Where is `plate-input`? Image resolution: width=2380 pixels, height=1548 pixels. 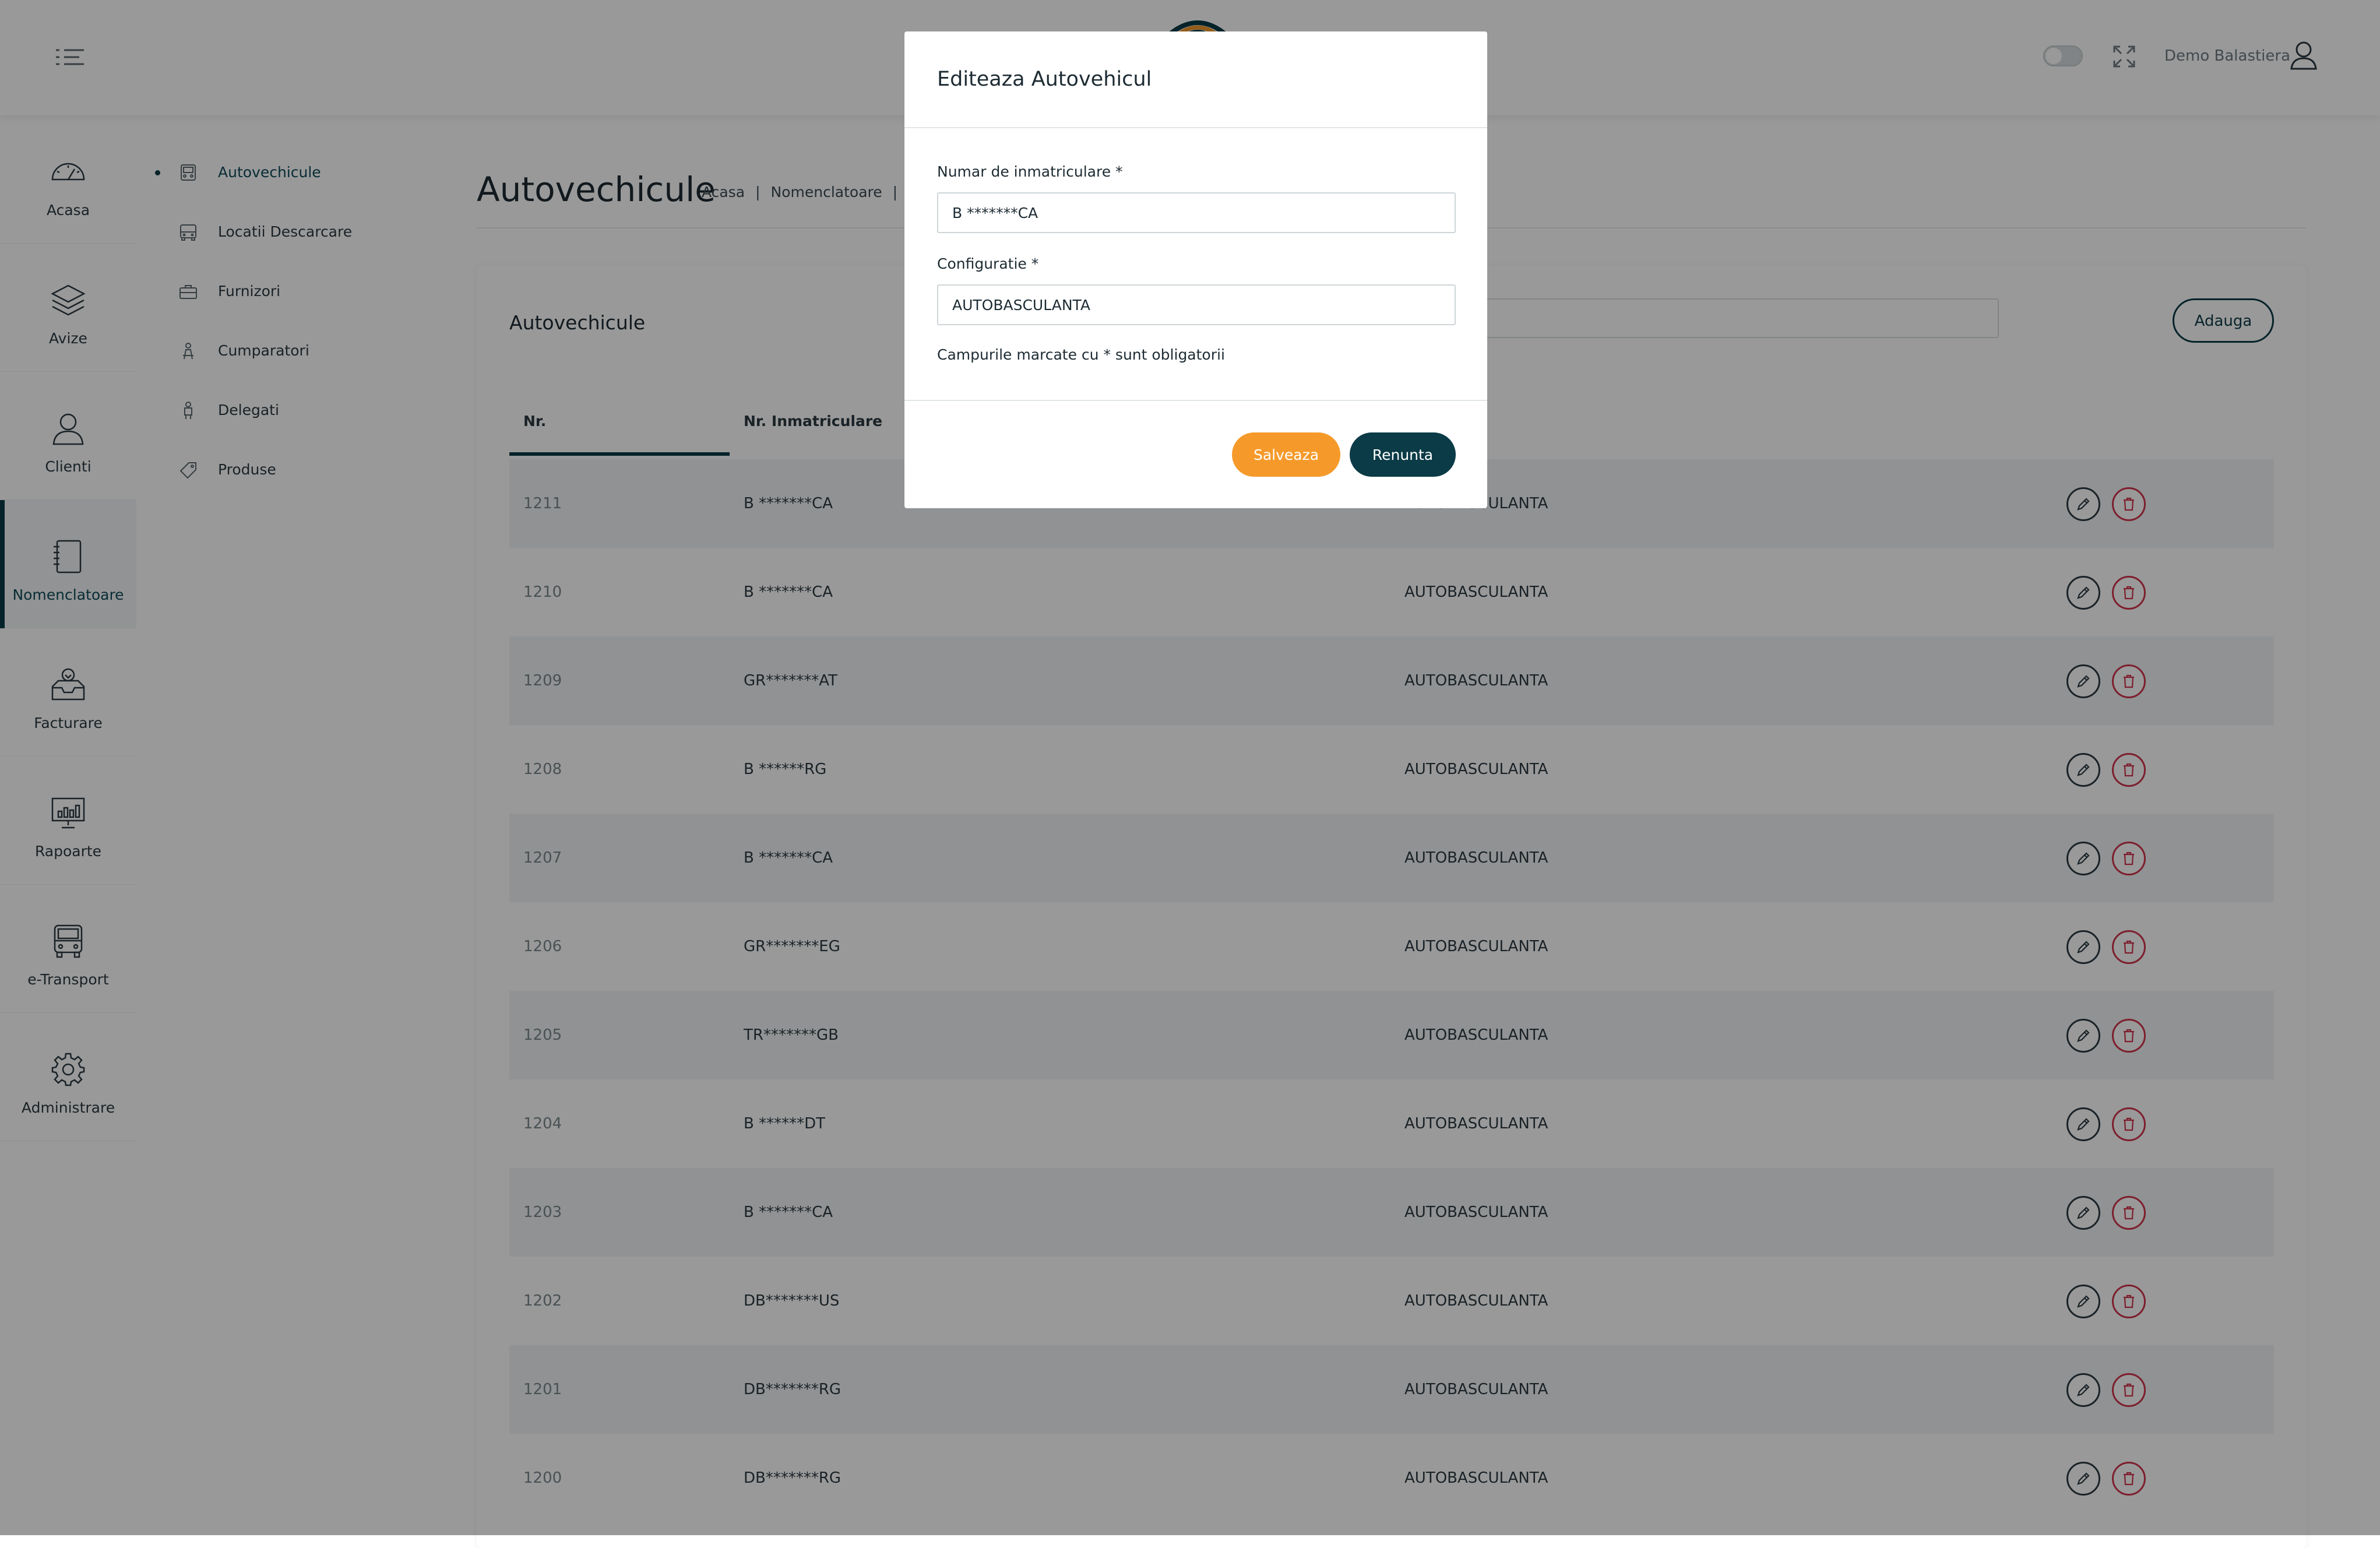 plate-input is located at coordinates (1196, 212).